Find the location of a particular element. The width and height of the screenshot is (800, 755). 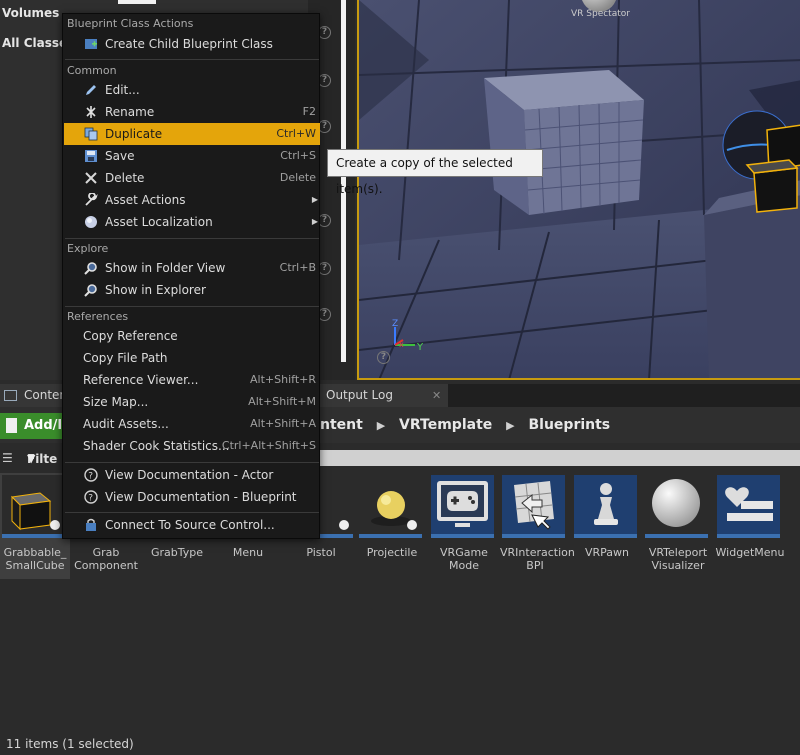

asset-tile: VRInteraction BPI is located at coordinates (537, 526).